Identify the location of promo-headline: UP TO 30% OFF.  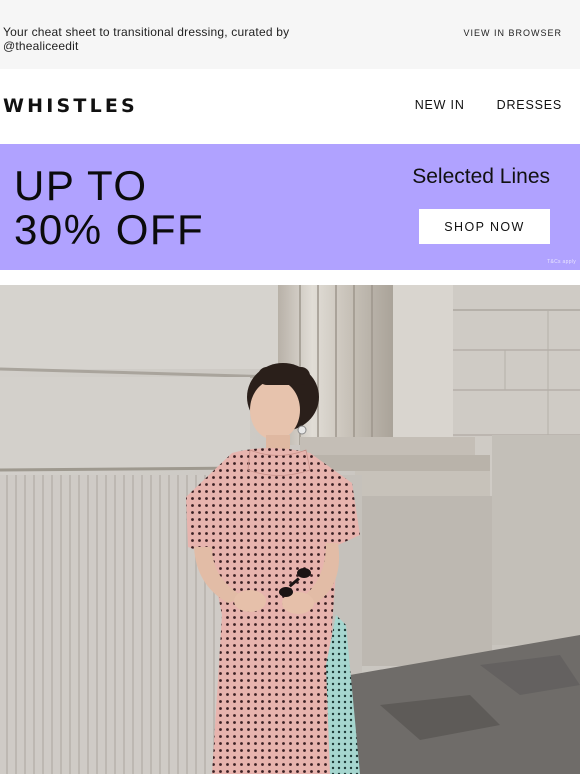
(144, 208).